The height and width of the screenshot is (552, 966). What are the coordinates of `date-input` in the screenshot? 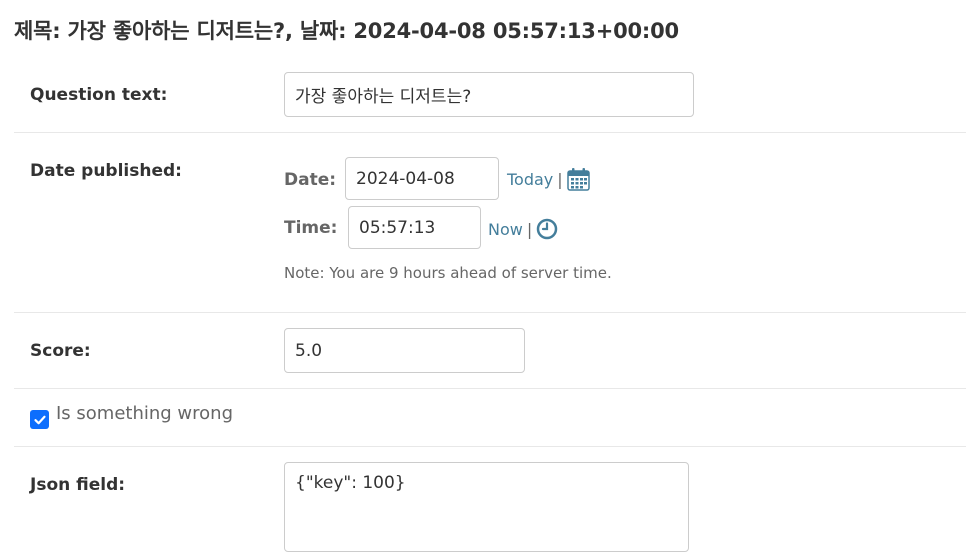 It's located at (422, 178).